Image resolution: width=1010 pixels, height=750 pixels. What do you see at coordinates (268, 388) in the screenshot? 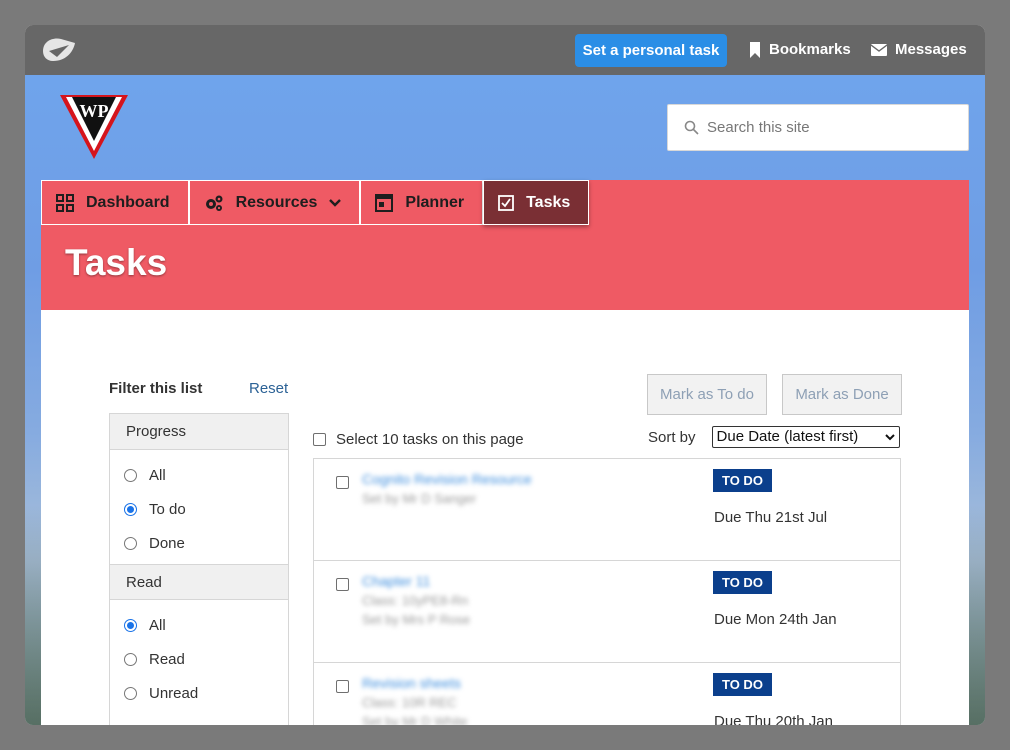
I see `filter-reset-link: Reset` at bounding box center [268, 388].